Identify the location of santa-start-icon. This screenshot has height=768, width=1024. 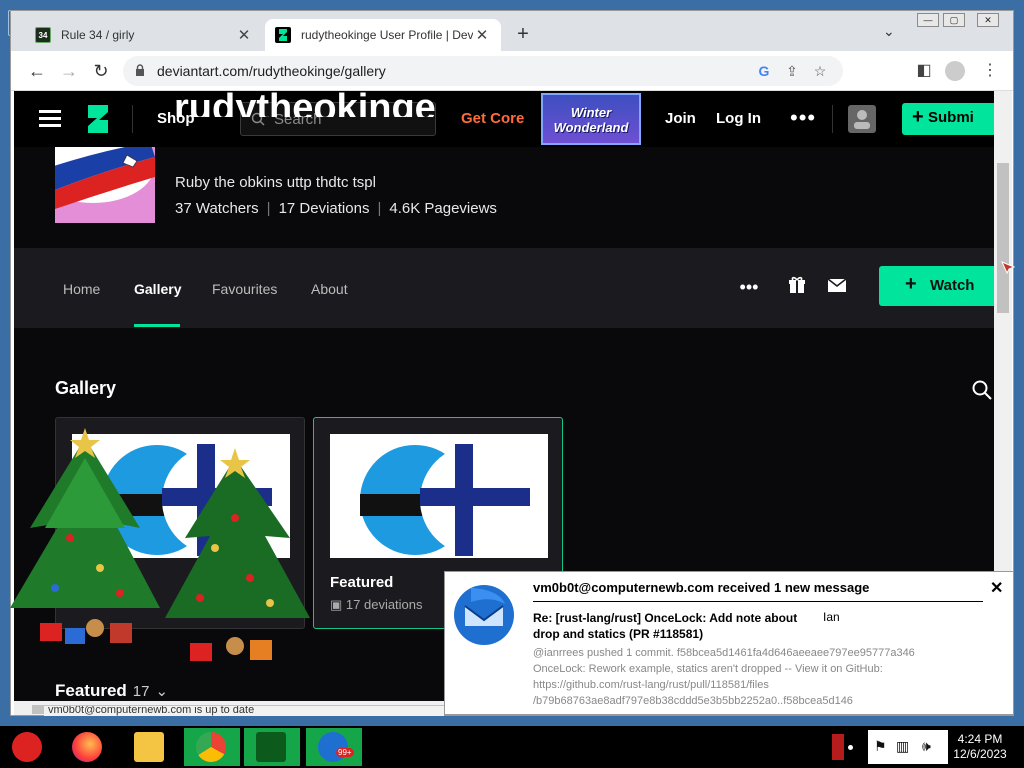
(28, 747).